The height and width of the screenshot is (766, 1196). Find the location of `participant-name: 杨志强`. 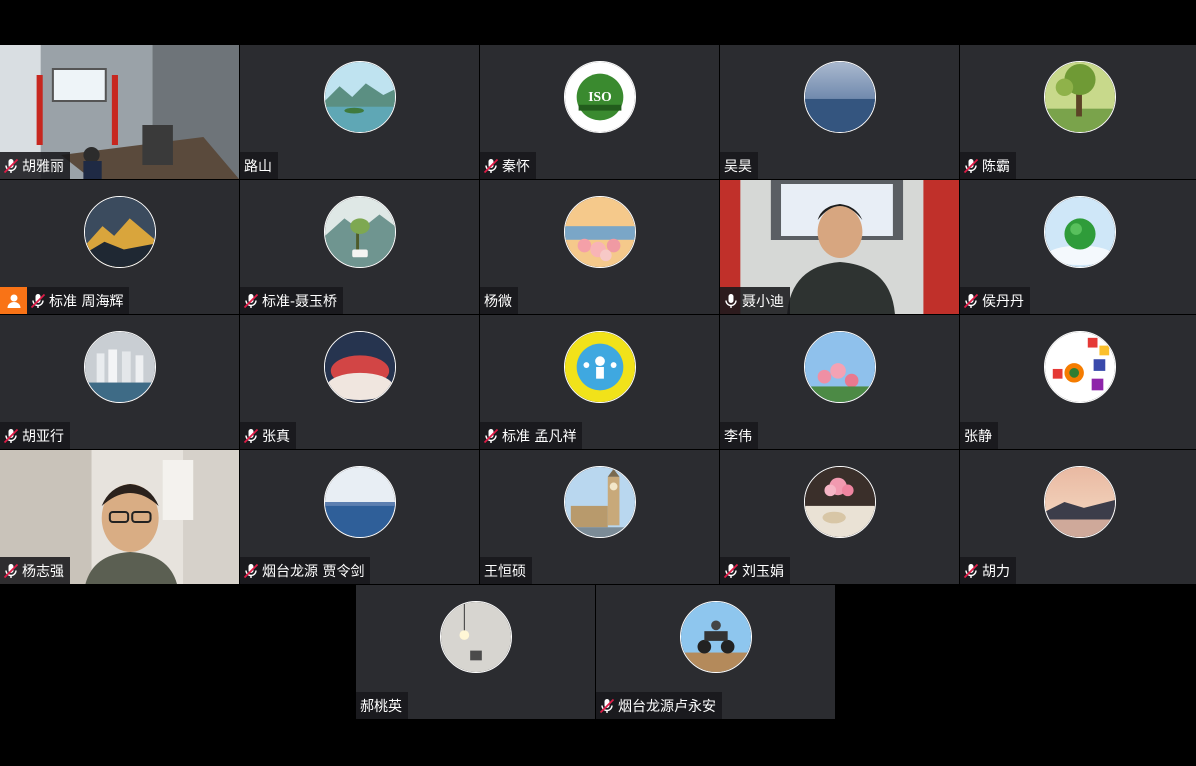

participant-name: 杨志强 is located at coordinates (43, 571).